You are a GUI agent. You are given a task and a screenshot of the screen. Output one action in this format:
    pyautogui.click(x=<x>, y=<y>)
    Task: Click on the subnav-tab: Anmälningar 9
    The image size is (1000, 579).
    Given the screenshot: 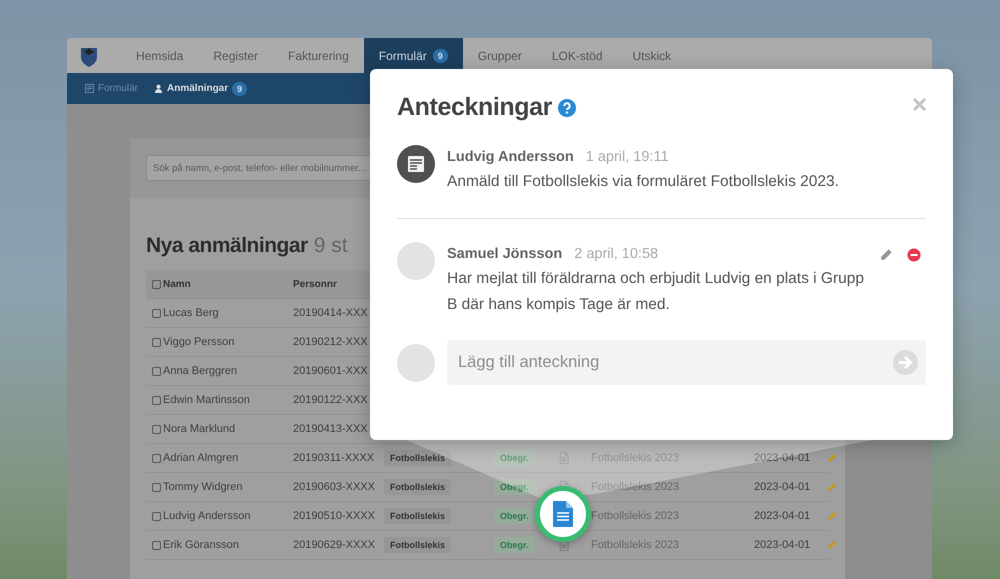 What is the action you would take?
    pyautogui.click(x=201, y=89)
    